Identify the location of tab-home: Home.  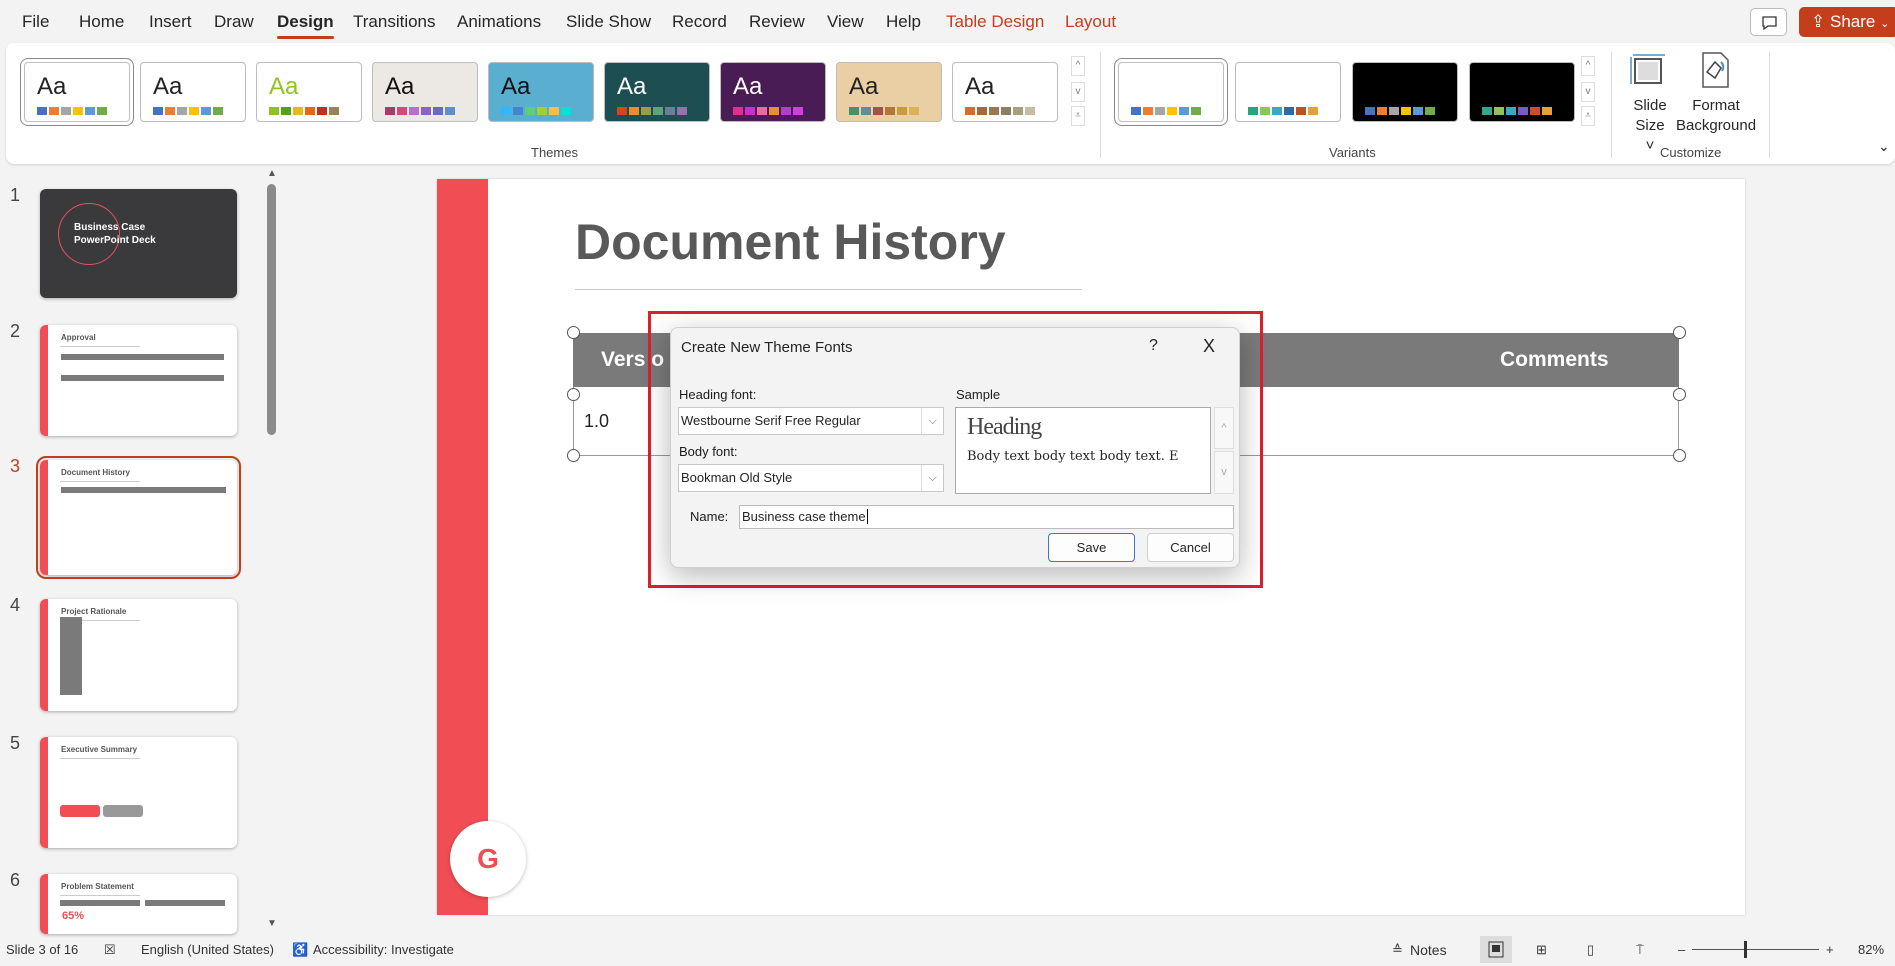
(101, 22).